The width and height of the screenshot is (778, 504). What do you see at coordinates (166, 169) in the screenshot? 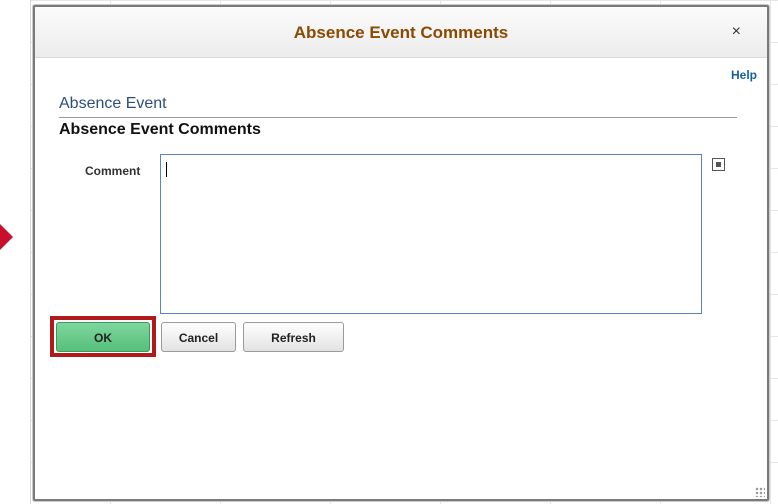
I see `text-cursor` at bounding box center [166, 169].